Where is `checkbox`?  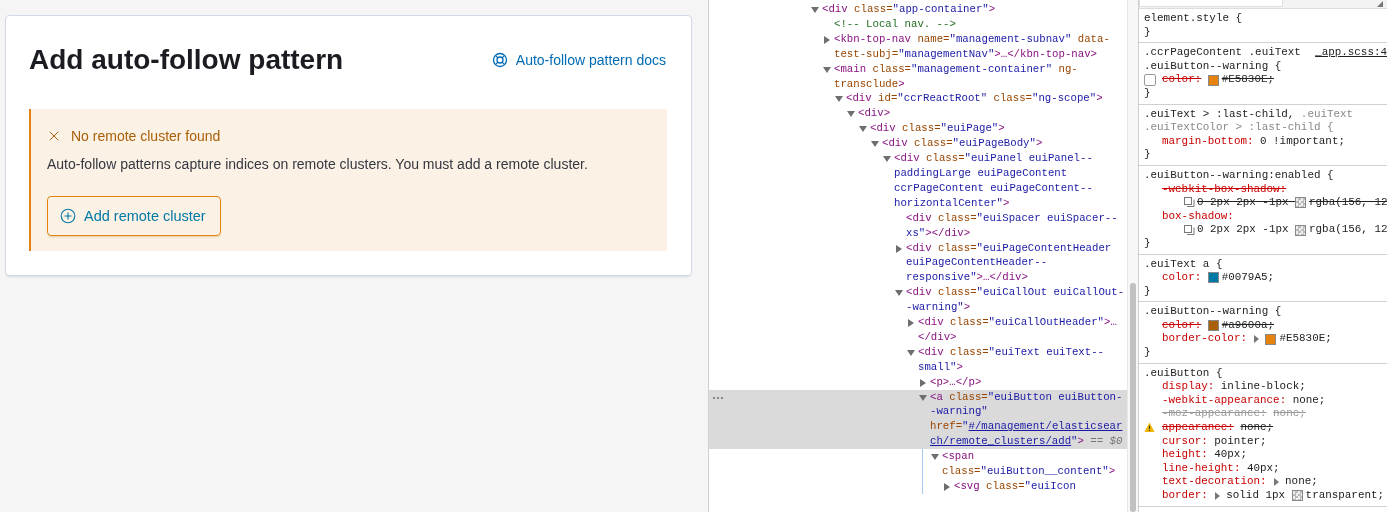
checkbox is located at coordinates (1150, 80).